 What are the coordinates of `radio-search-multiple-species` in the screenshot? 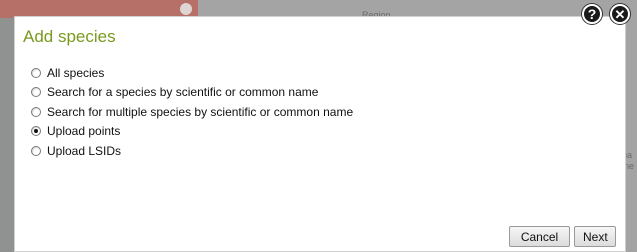 It's located at (36, 111).